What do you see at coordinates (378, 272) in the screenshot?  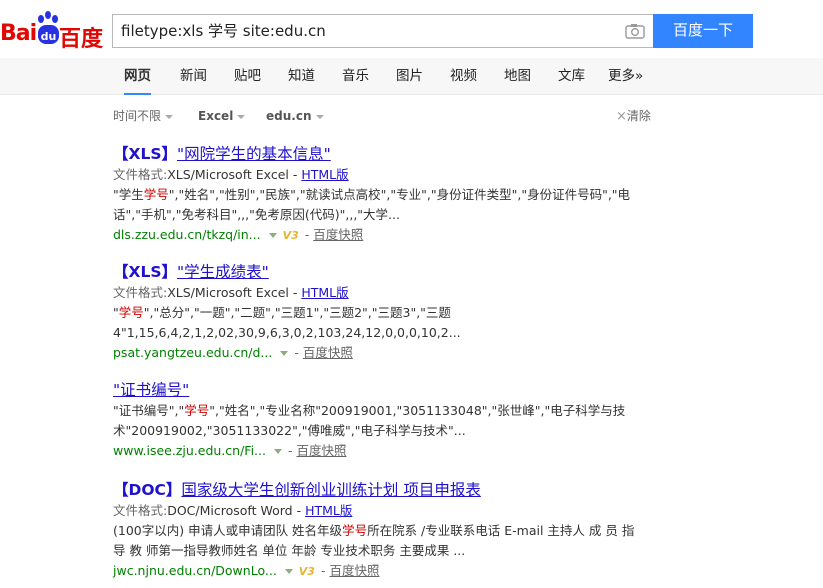 I see `result-title: 【XLS】"学生成绩表"` at bounding box center [378, 272].